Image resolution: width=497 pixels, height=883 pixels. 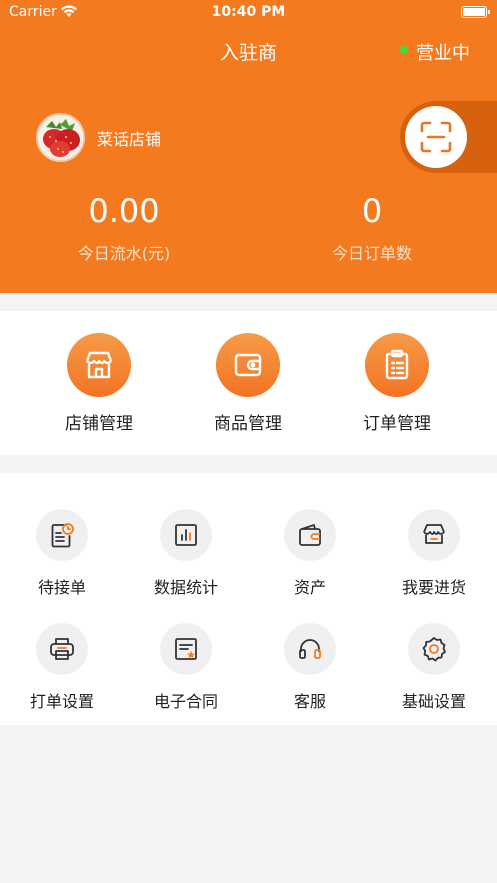 What do you see at coordinates (186, 649) in the screenshot?
I see `contract-icon` at bounding box center [186, 649].